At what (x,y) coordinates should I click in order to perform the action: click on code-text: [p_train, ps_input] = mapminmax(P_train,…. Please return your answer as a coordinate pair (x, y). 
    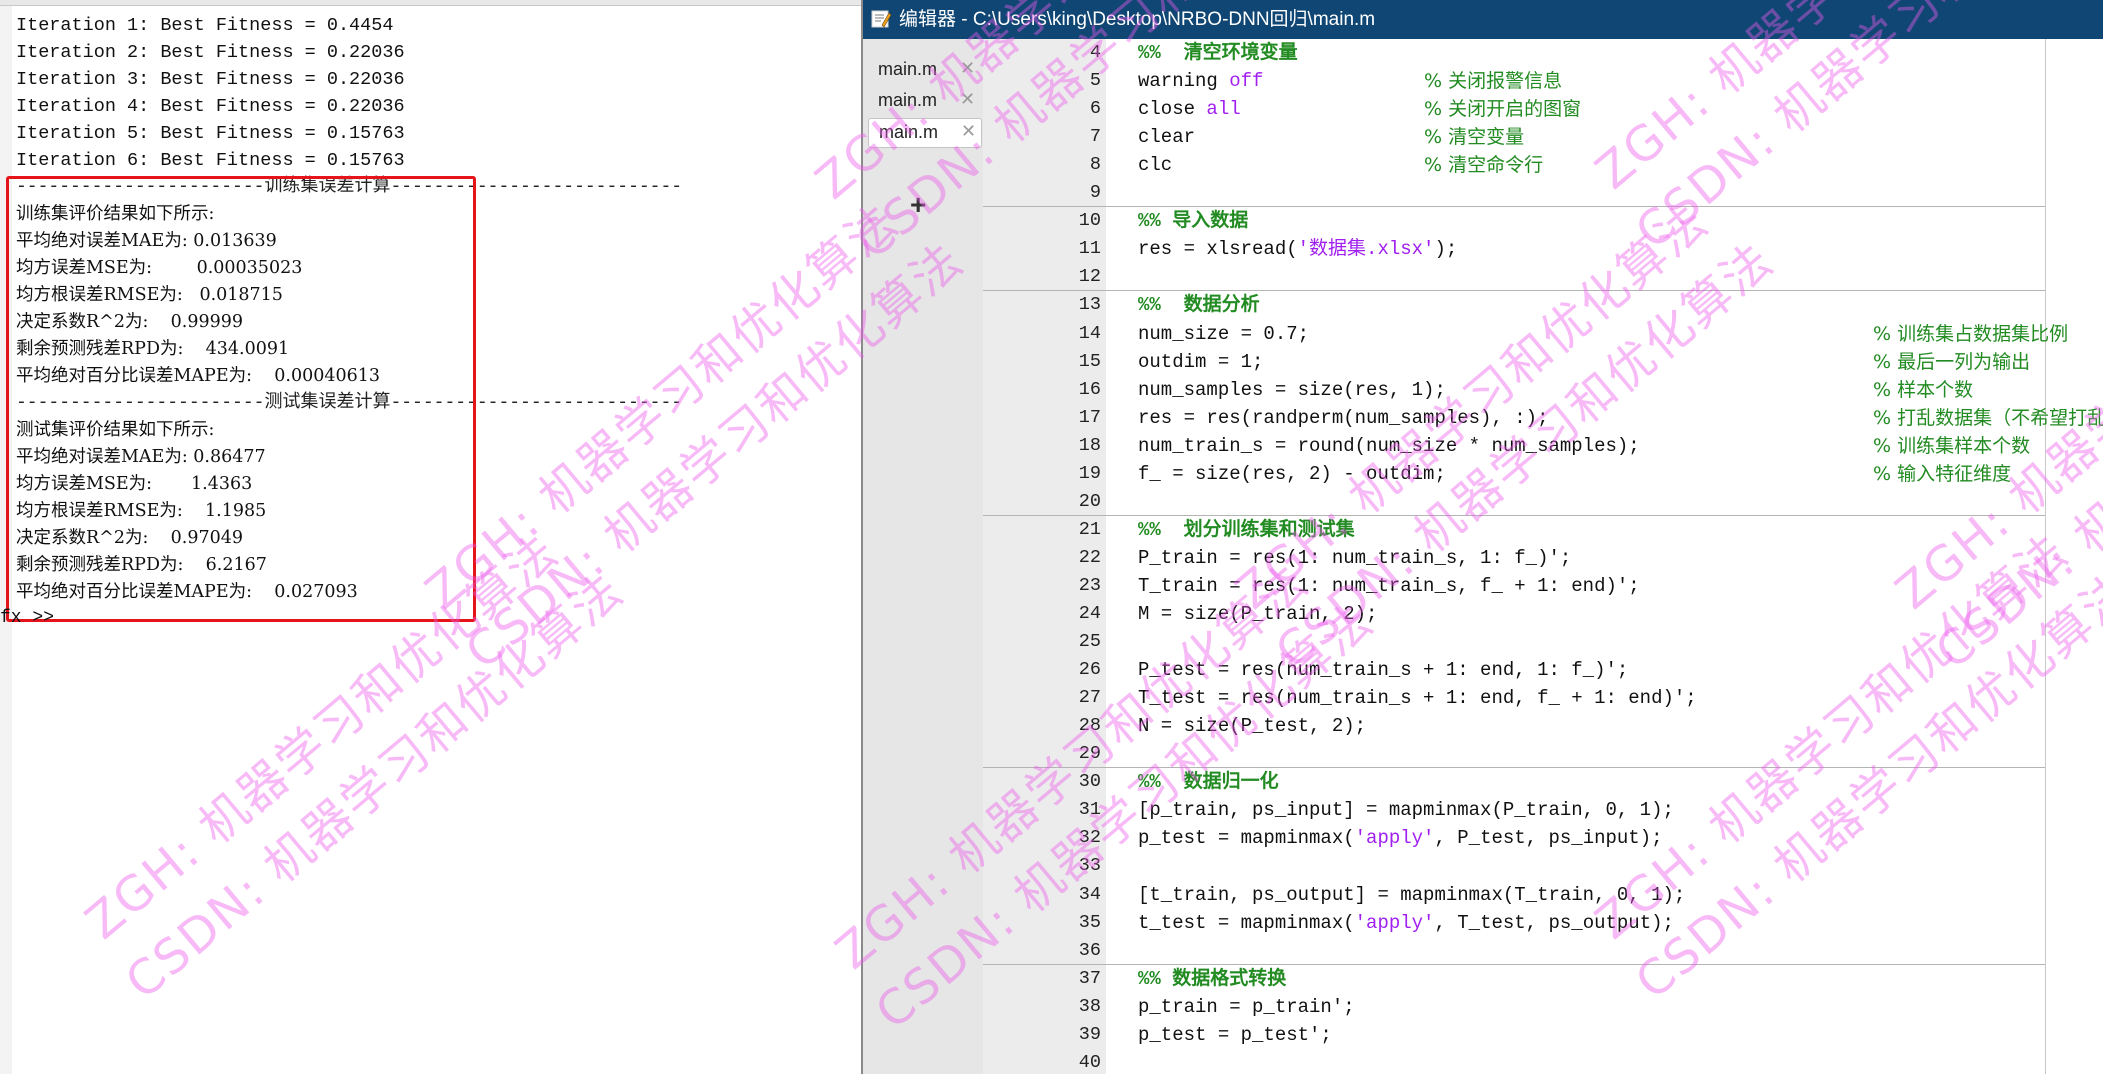
    Looking at the image, I should click on (1406, 810).